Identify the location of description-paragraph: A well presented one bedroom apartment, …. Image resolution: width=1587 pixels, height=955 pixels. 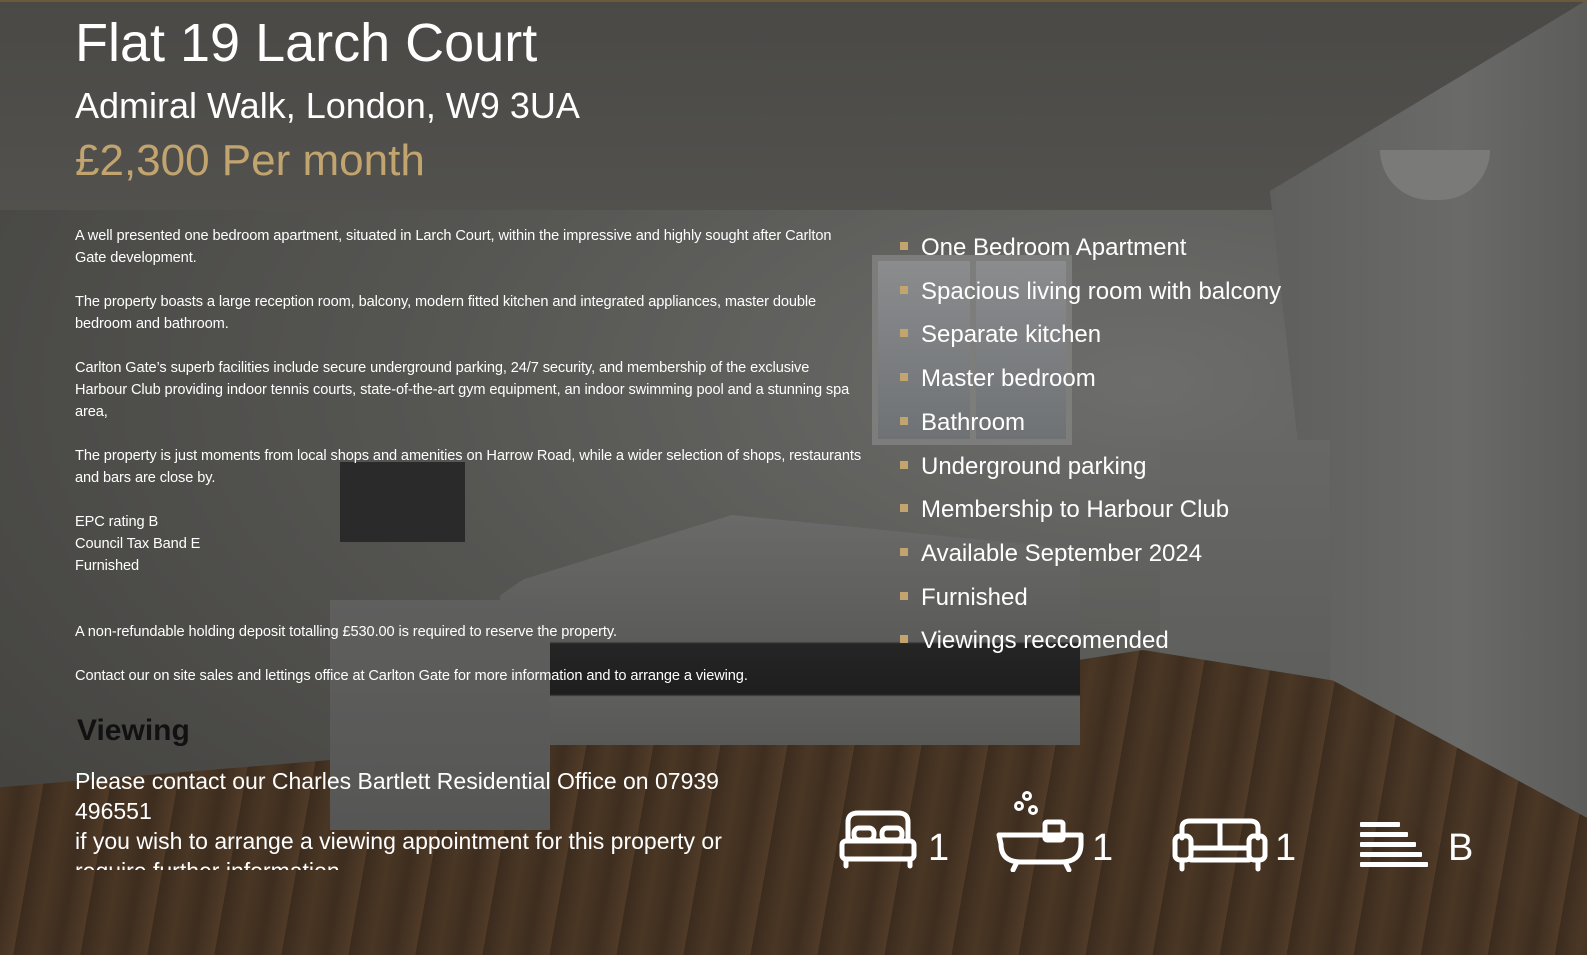
(453, 247).